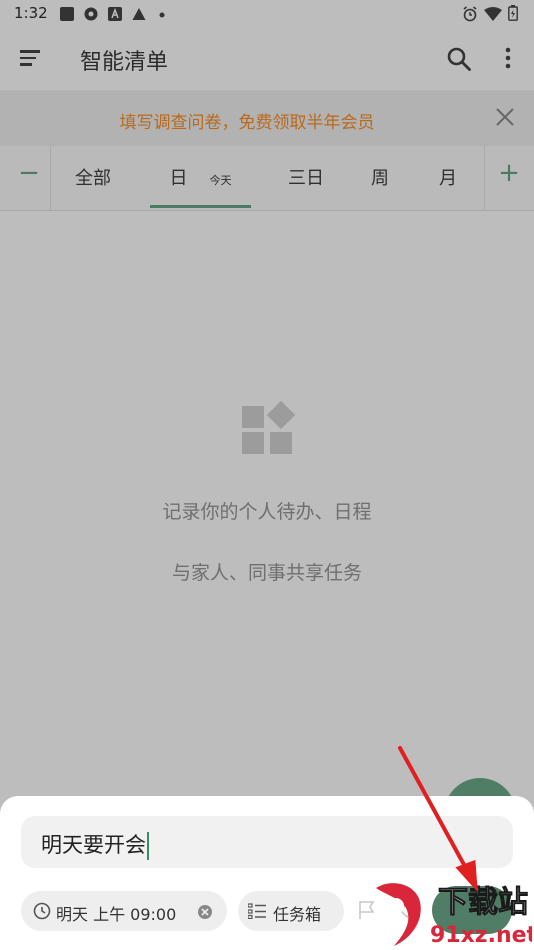 The height and width of the screenshot is (950, 534). Describe the element at coordinates (509, 173) in the screenshot. I see `add-view-button: +` at that location.